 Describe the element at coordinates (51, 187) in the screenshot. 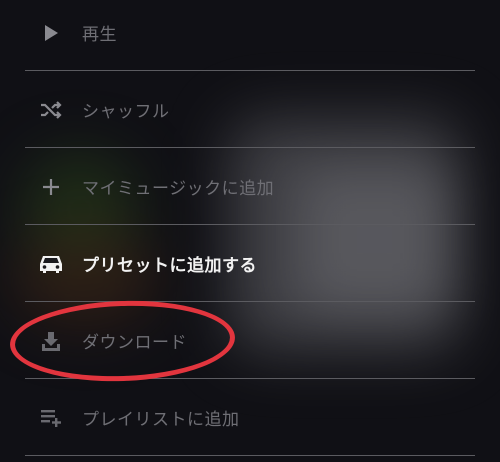

I see `plus-icon` at that location.